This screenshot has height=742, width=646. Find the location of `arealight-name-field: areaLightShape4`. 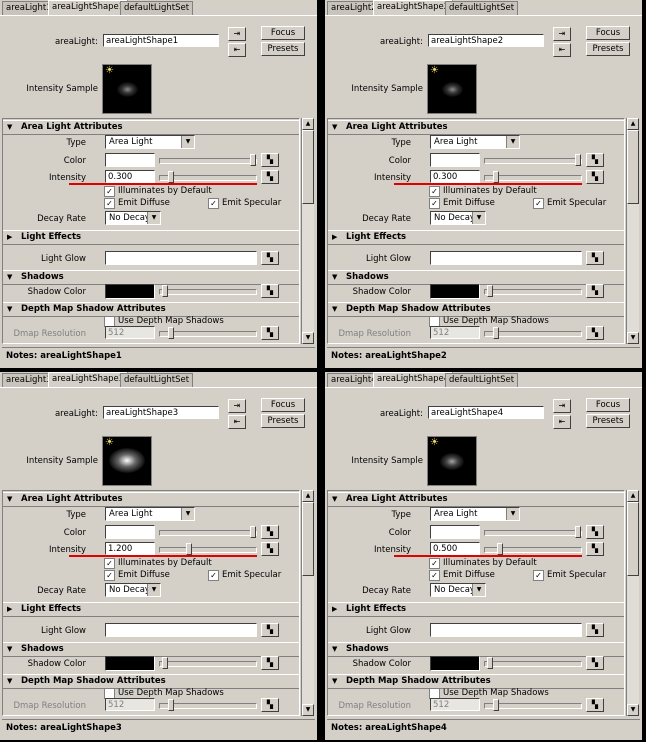

arealight-name-field: areaLightShape4 is located at coordinates (486, 412).